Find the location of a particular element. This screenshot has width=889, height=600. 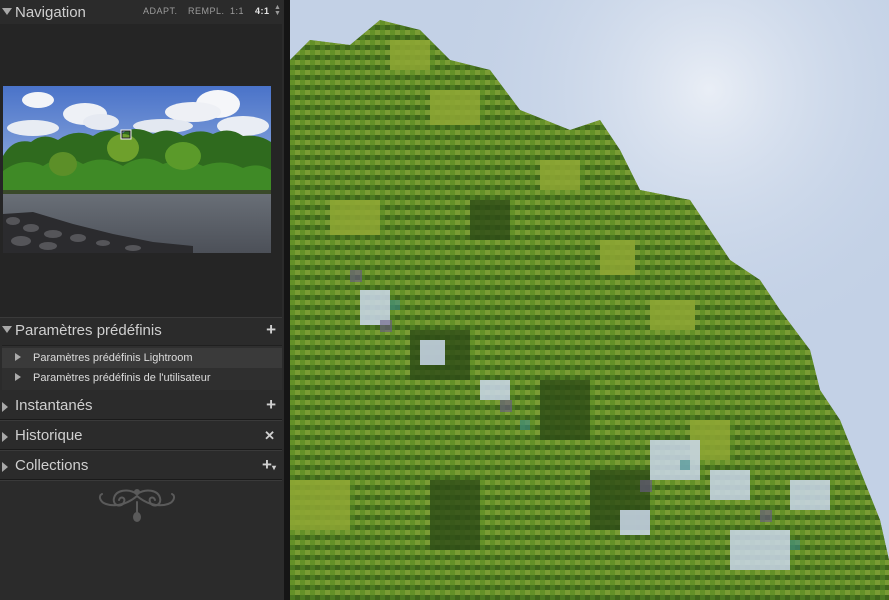

landscape-thumbnail-image is located at coordinates (137, 169).